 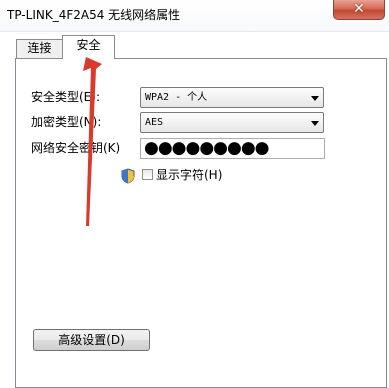 I want to click on security-type-select: WPA2 - 个人, so click(x=232, y=97).